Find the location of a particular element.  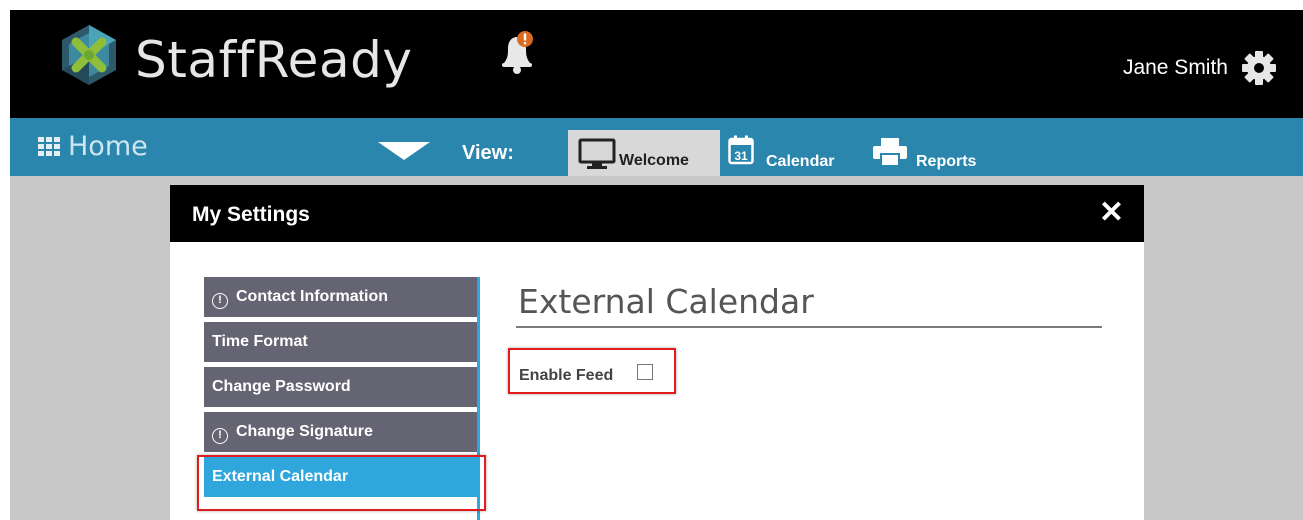

tab-calendar-label: Calendar is located at coordinates (800, 161).